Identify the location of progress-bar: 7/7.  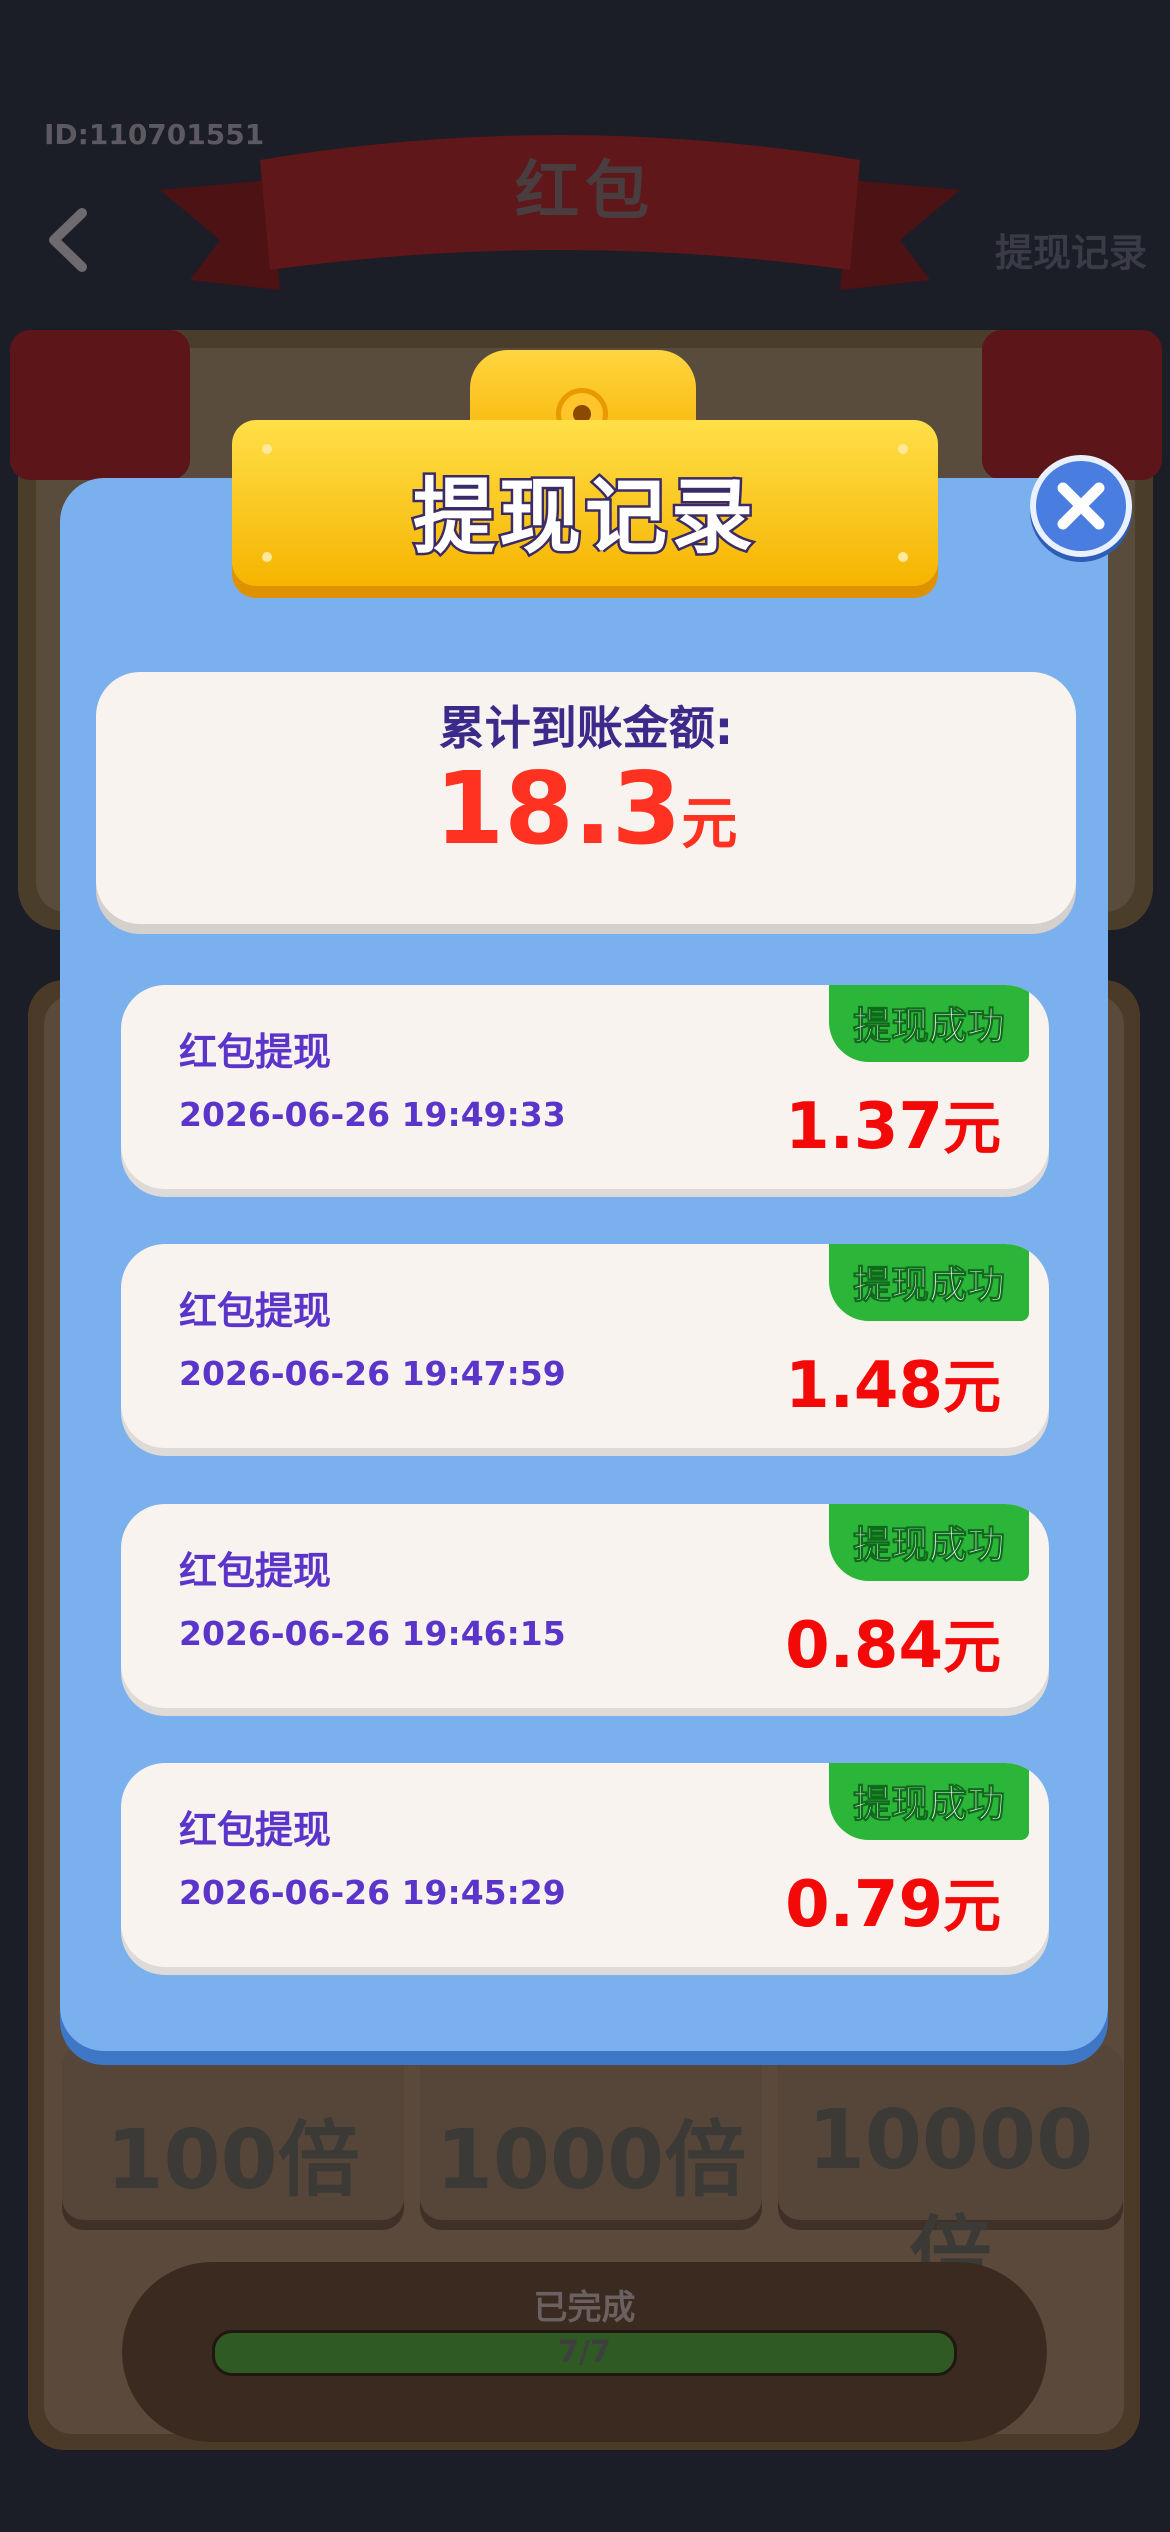
(584, 2353).